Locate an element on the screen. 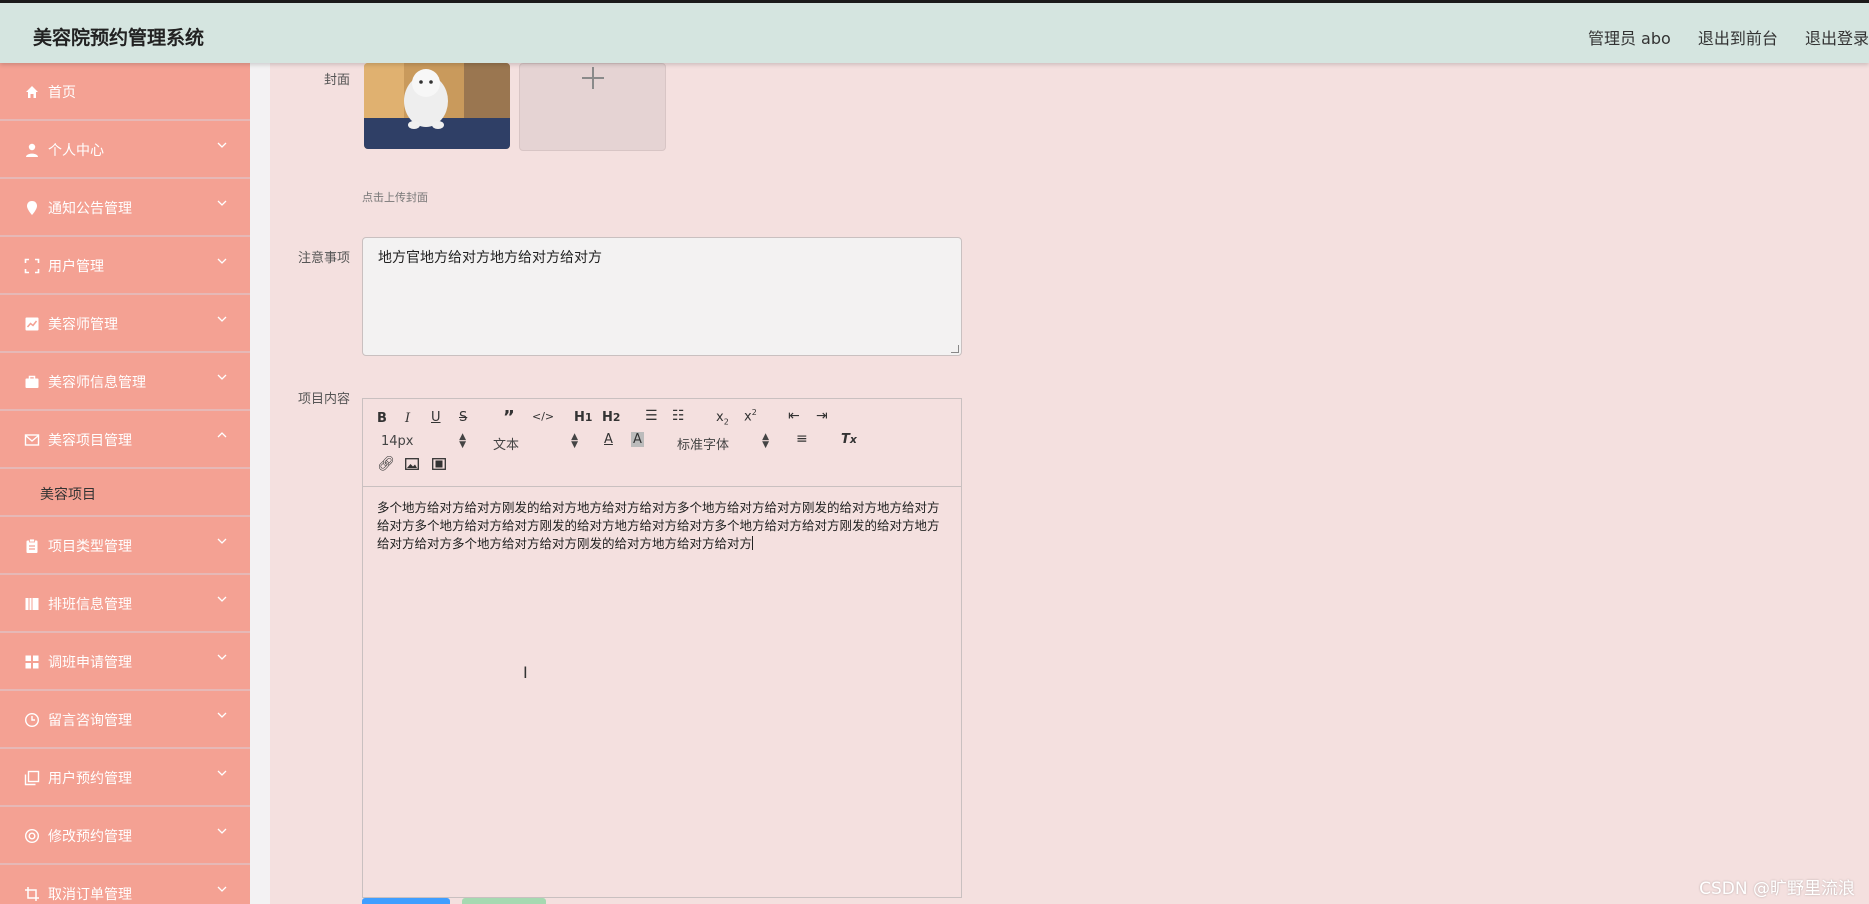 The height and width of the screenshot is (904, 1869). lifebuoy-icon is located at coordinates (32, 836).